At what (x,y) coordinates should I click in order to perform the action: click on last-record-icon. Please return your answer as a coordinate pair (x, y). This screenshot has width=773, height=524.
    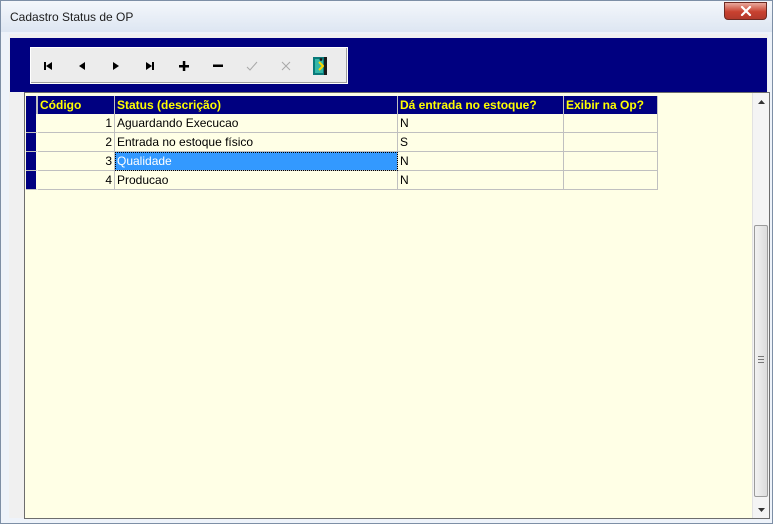
    Looking at the image, I should click on (150, 65).